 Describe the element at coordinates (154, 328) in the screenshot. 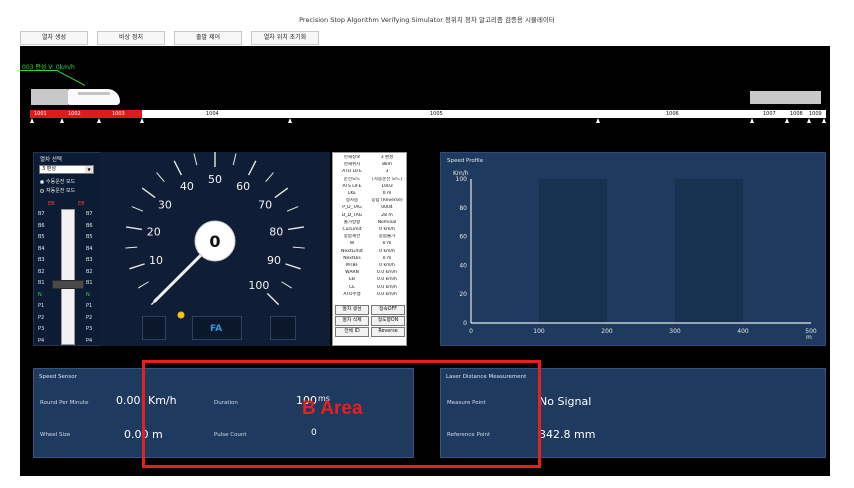

I see `indicator-box-left` at that location.